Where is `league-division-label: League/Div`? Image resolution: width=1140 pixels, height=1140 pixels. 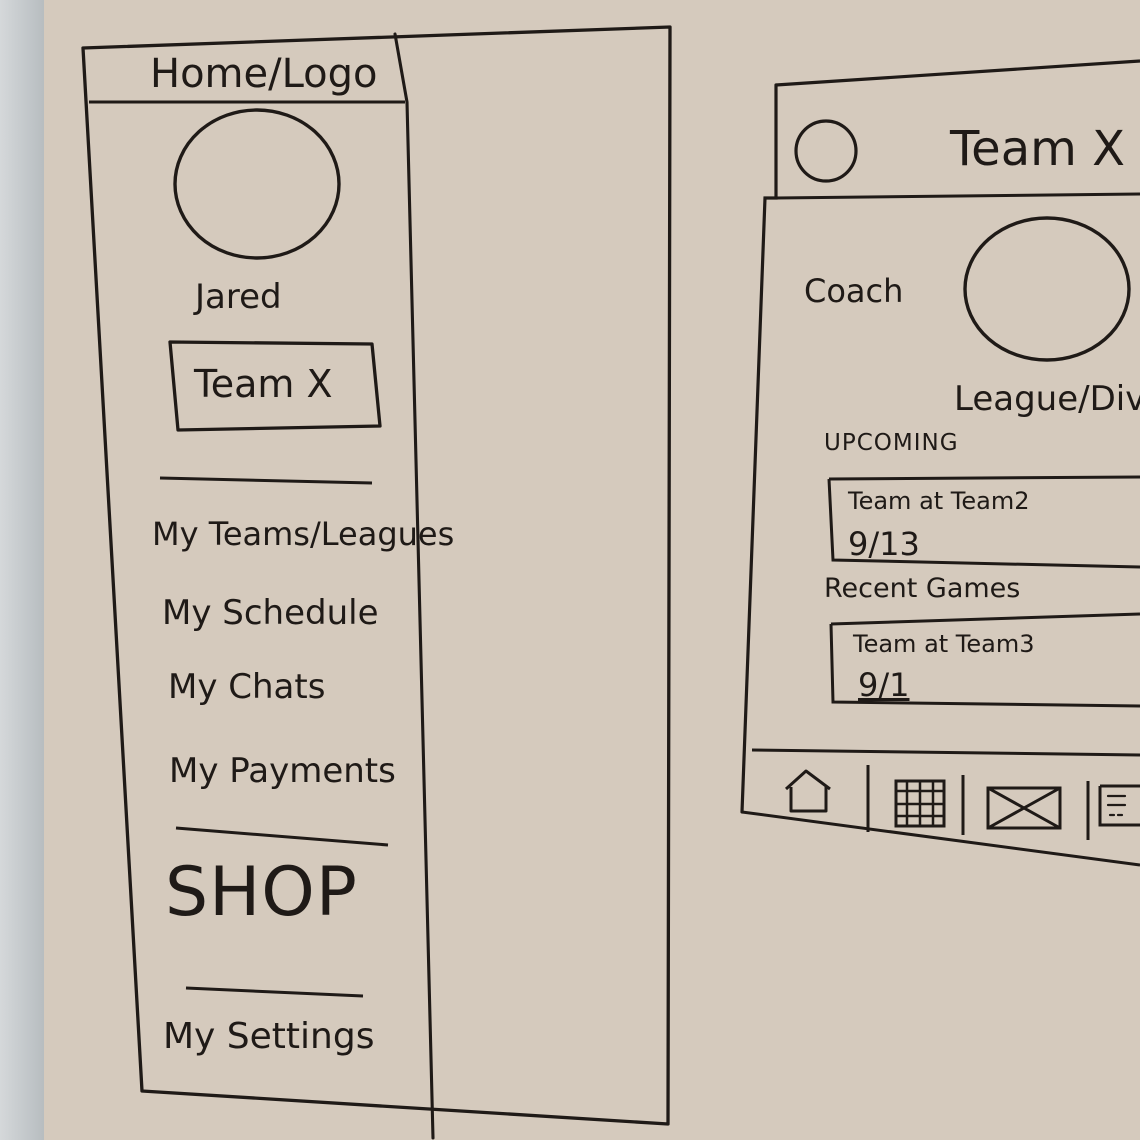
league-division-label: League/Div is located at coordinates (1047, 399).